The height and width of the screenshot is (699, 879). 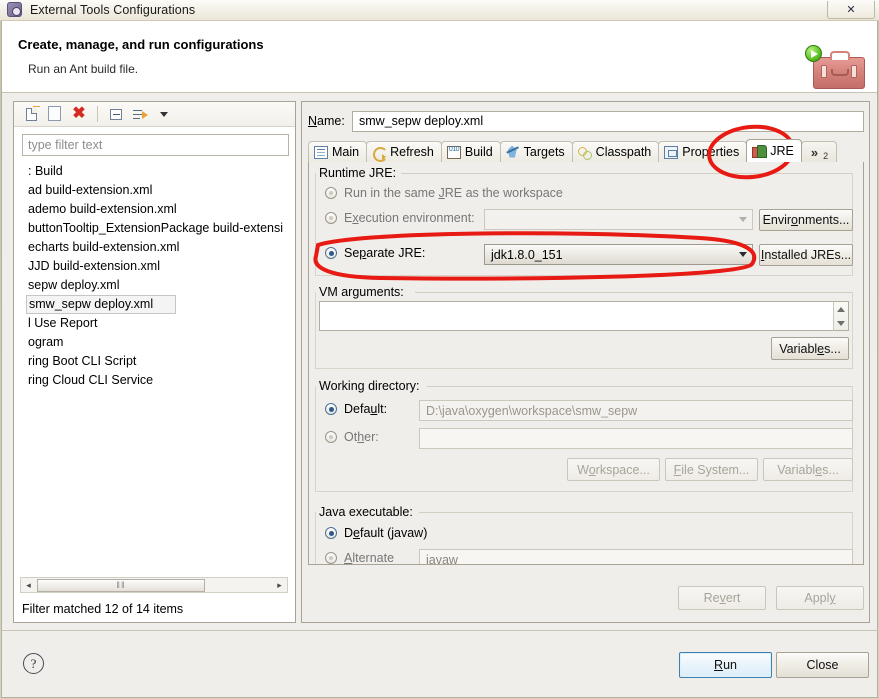 I want to click on tree-horizontal-scrollbar: ◂ ‖‖ ▸, so click(x=154, y=585).